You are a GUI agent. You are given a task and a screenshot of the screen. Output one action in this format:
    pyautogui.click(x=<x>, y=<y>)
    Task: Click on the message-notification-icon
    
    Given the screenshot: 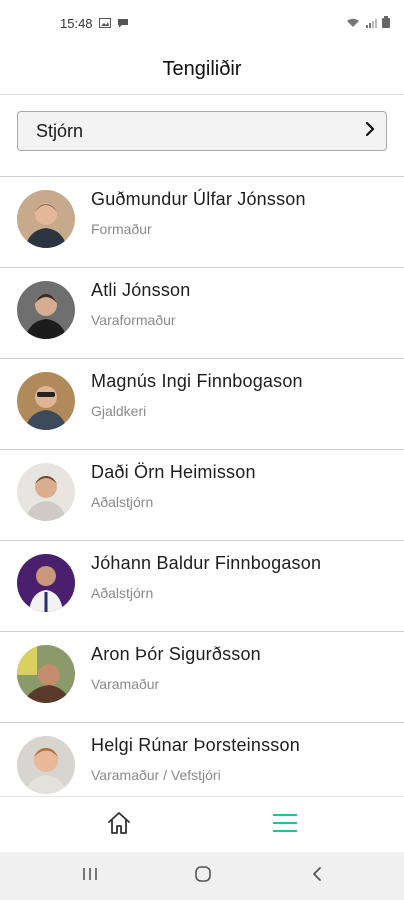 What is the action you would take?
    pyautogui.click(x=123, y=23)
    